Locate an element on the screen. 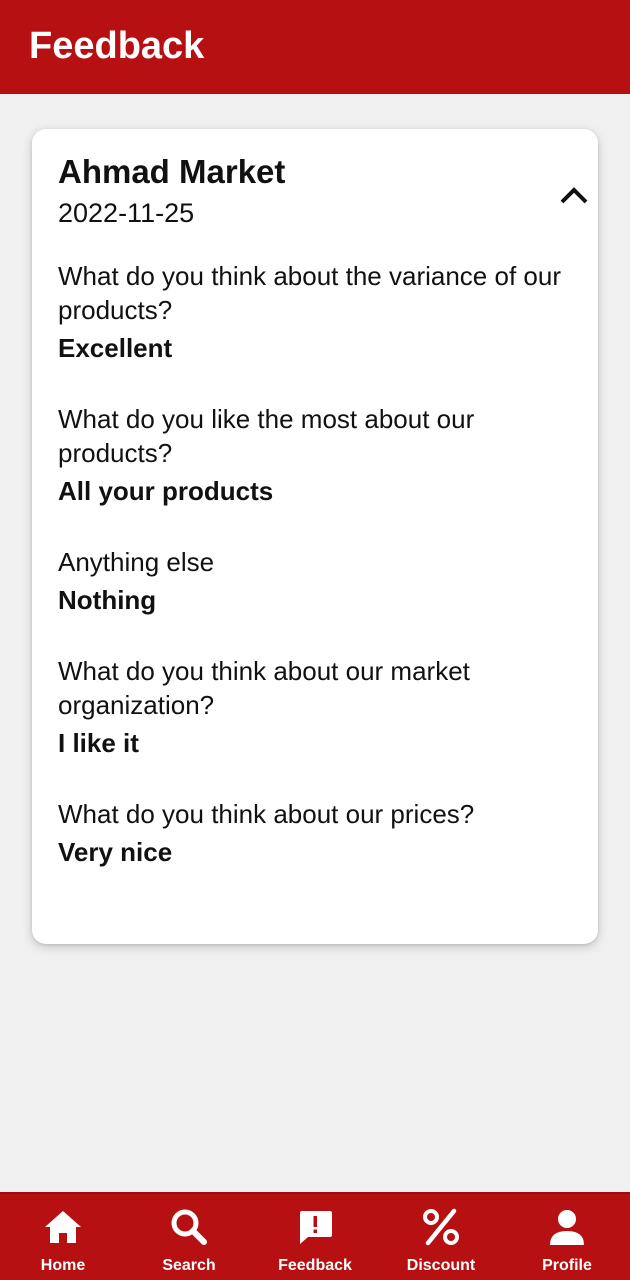 This screenshot has height=1280, width=630. nav-item-profile: Profile is located at coordinates (567, 1237).